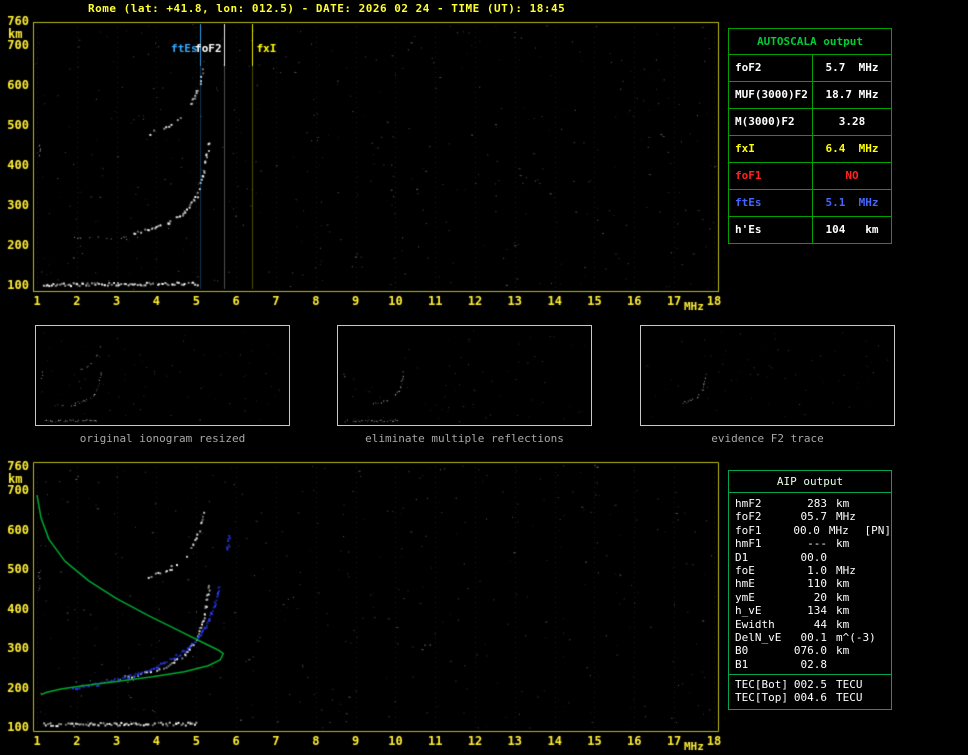  Describe the element at coordinates (771, 95) in the screenshot. I see `row-label-MUF: MUF(3000)F2` at that location.